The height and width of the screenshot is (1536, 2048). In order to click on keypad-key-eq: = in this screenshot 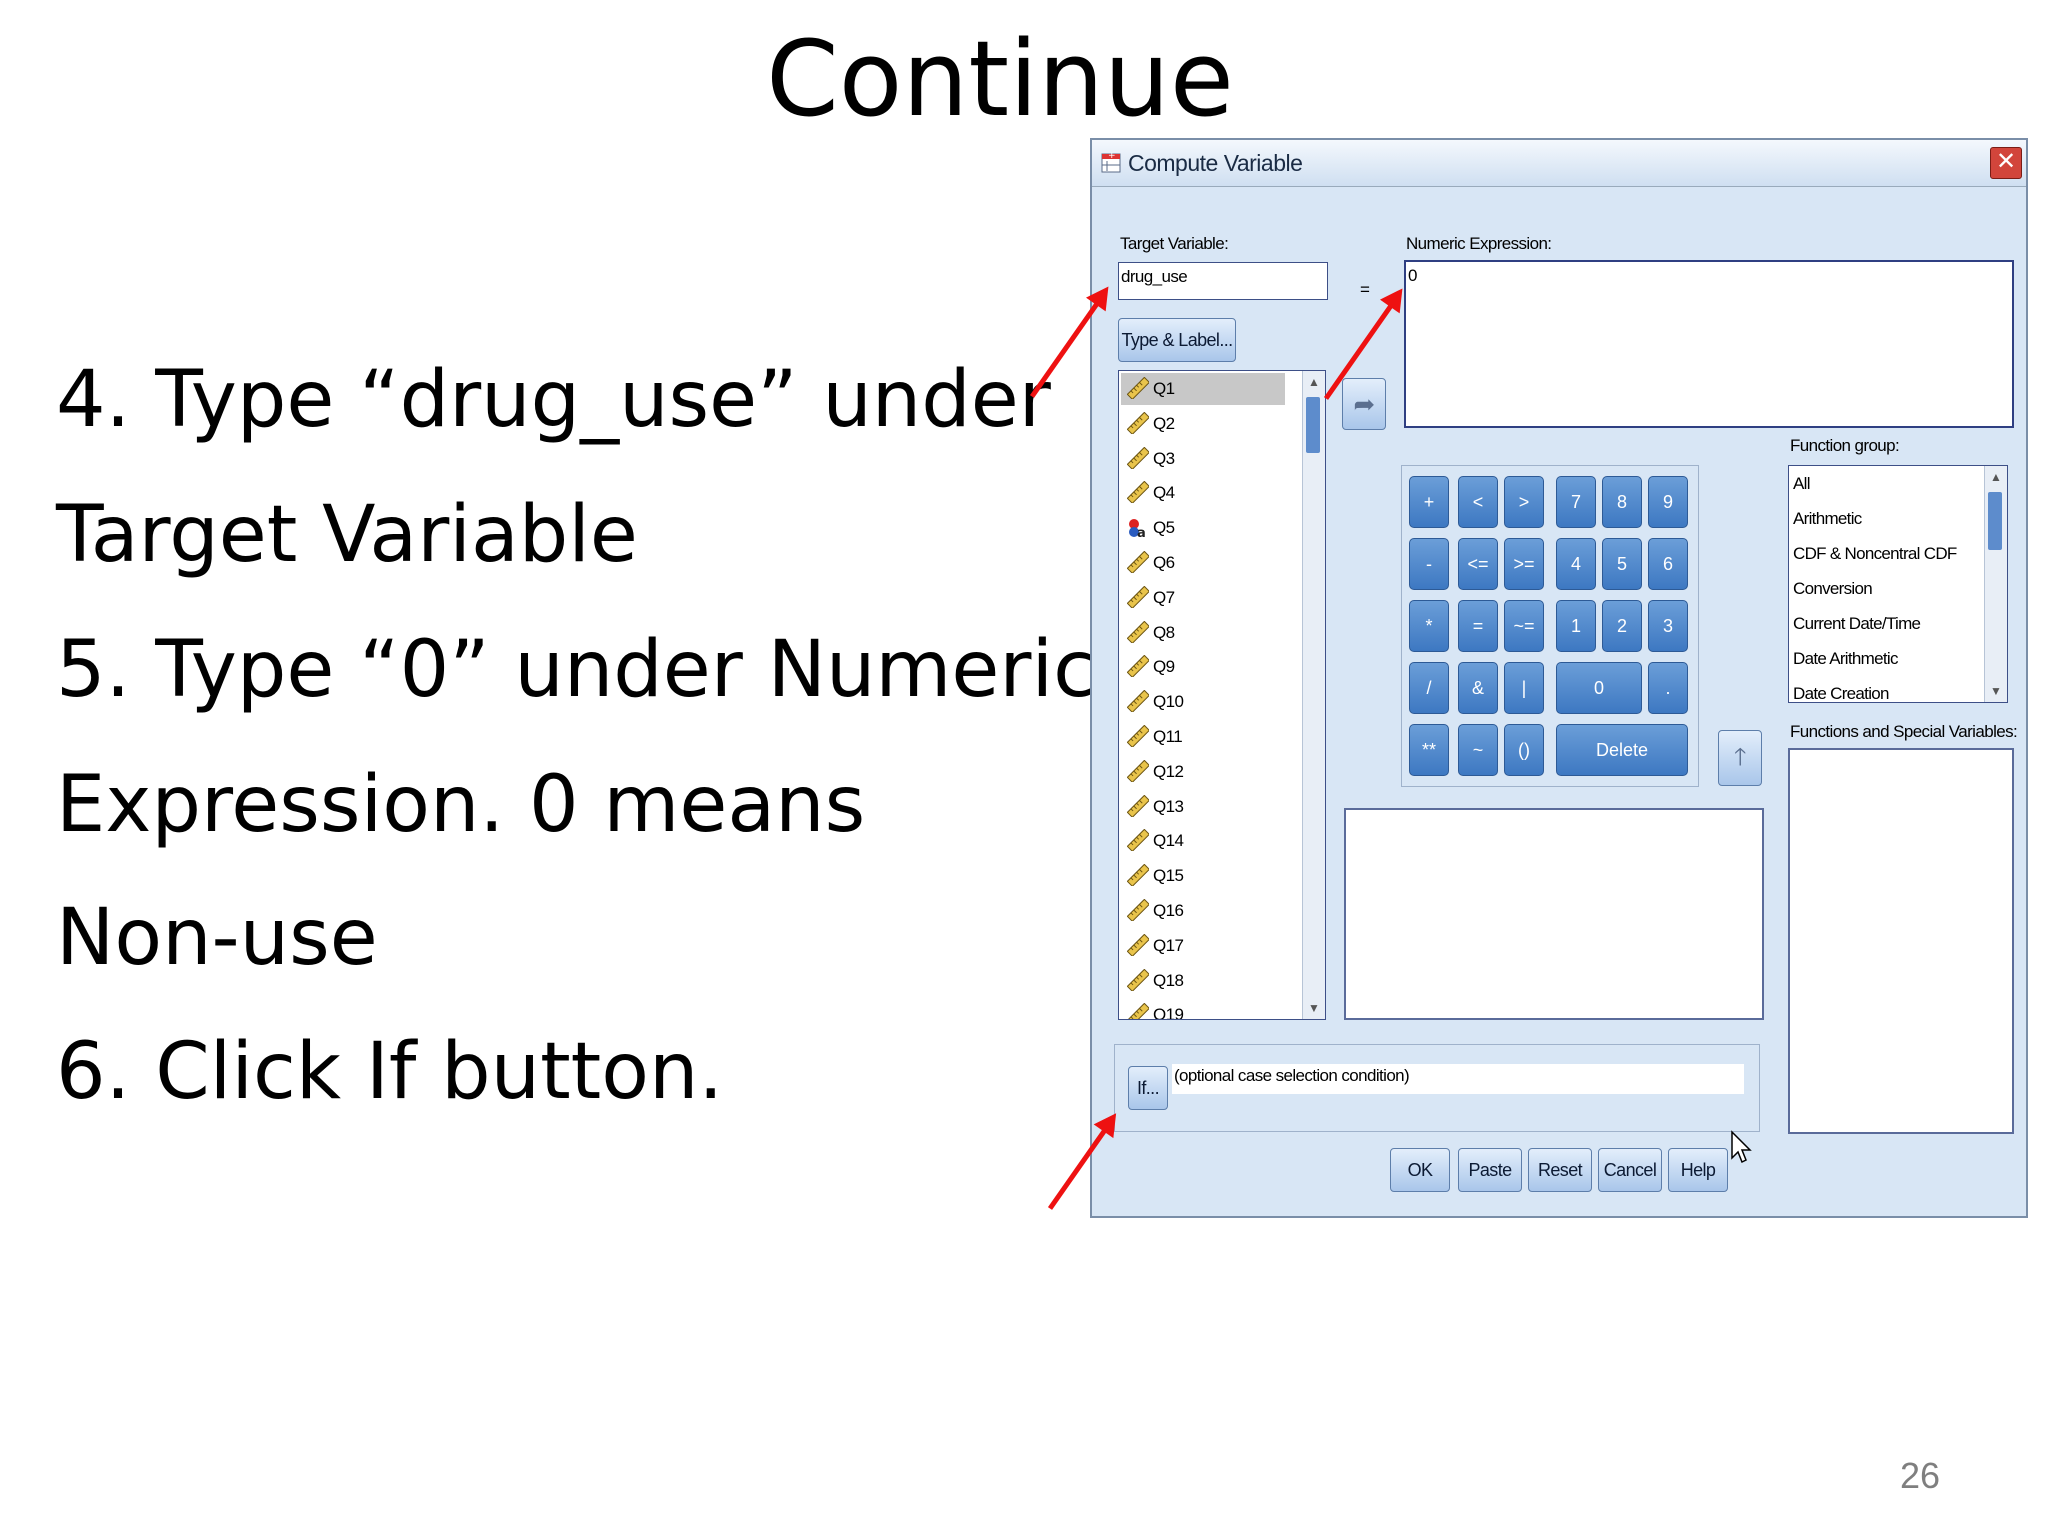, I will do `click(1478, 626)`.